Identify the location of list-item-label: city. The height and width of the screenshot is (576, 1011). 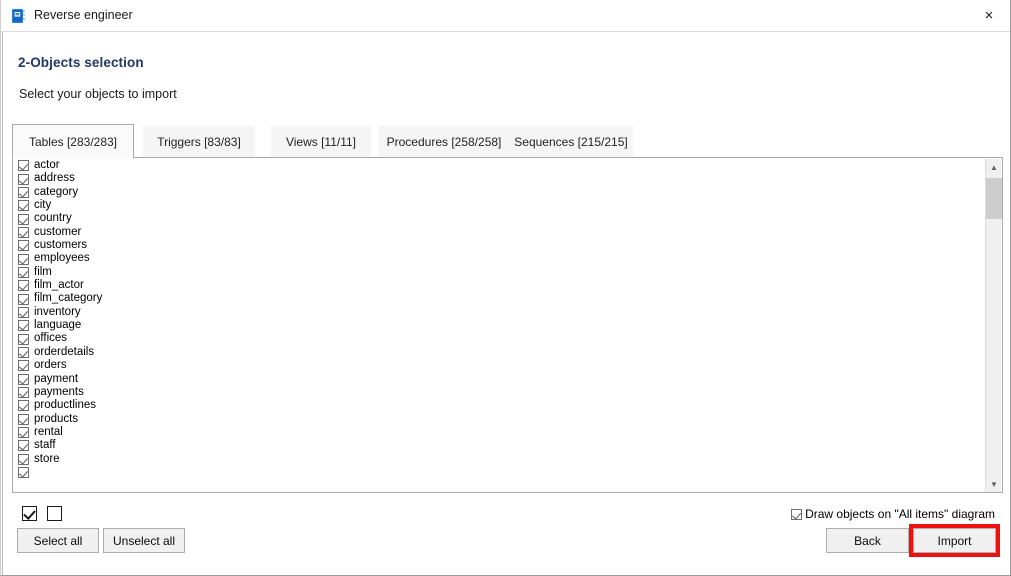
(43, 205).